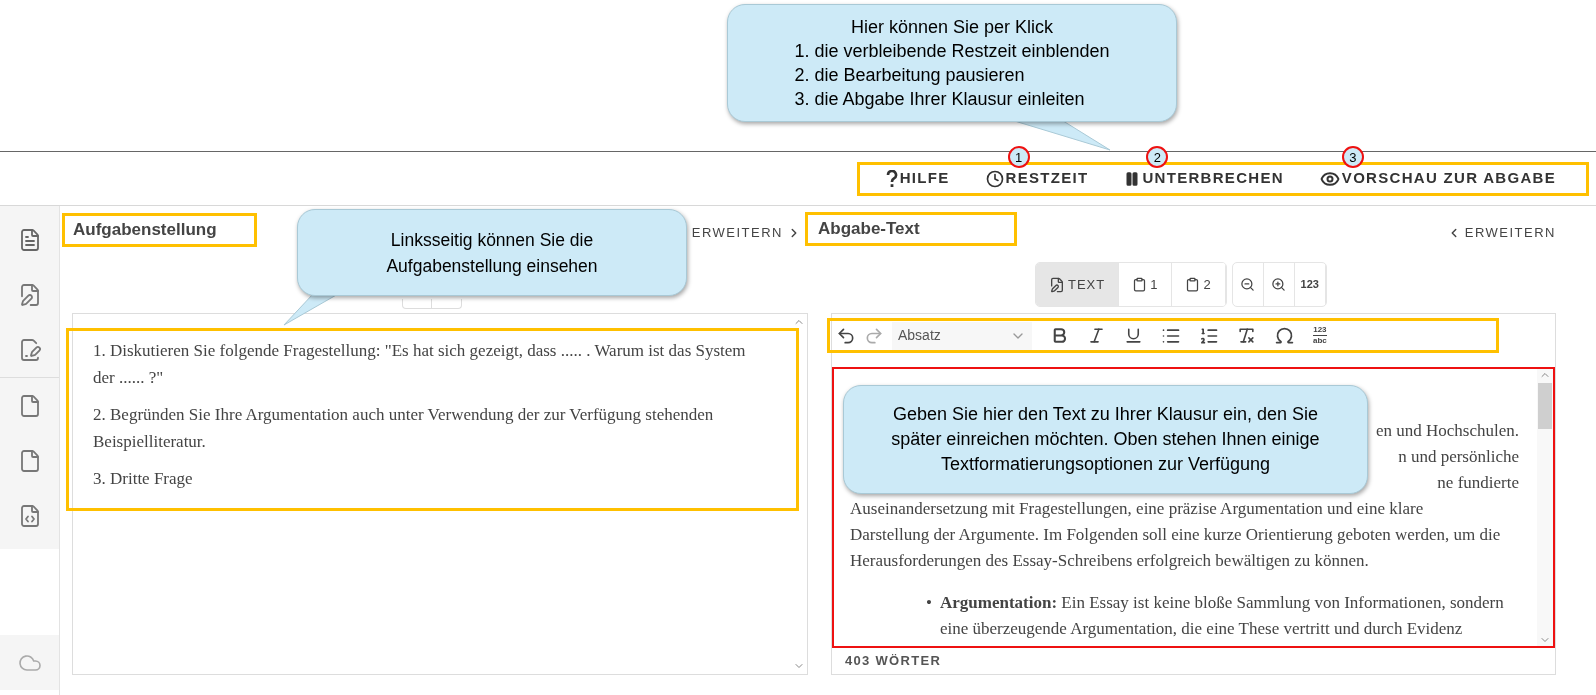 Image resolution: width=1596 pixels, height=695 pixels. I want to click on spellcheck-button: 123 abc, so click(1320, 335).